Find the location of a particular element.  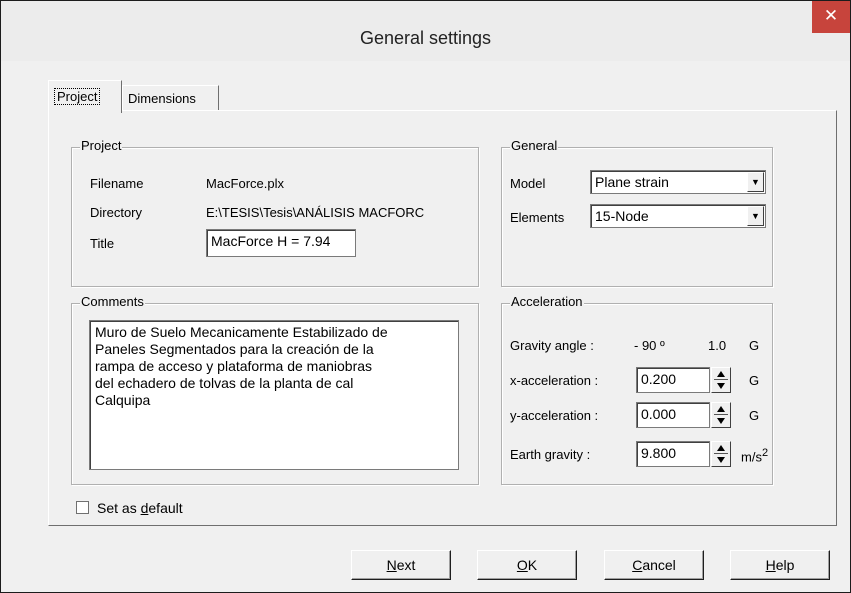

close-button: ✕ is located at coordinates (831, 17).